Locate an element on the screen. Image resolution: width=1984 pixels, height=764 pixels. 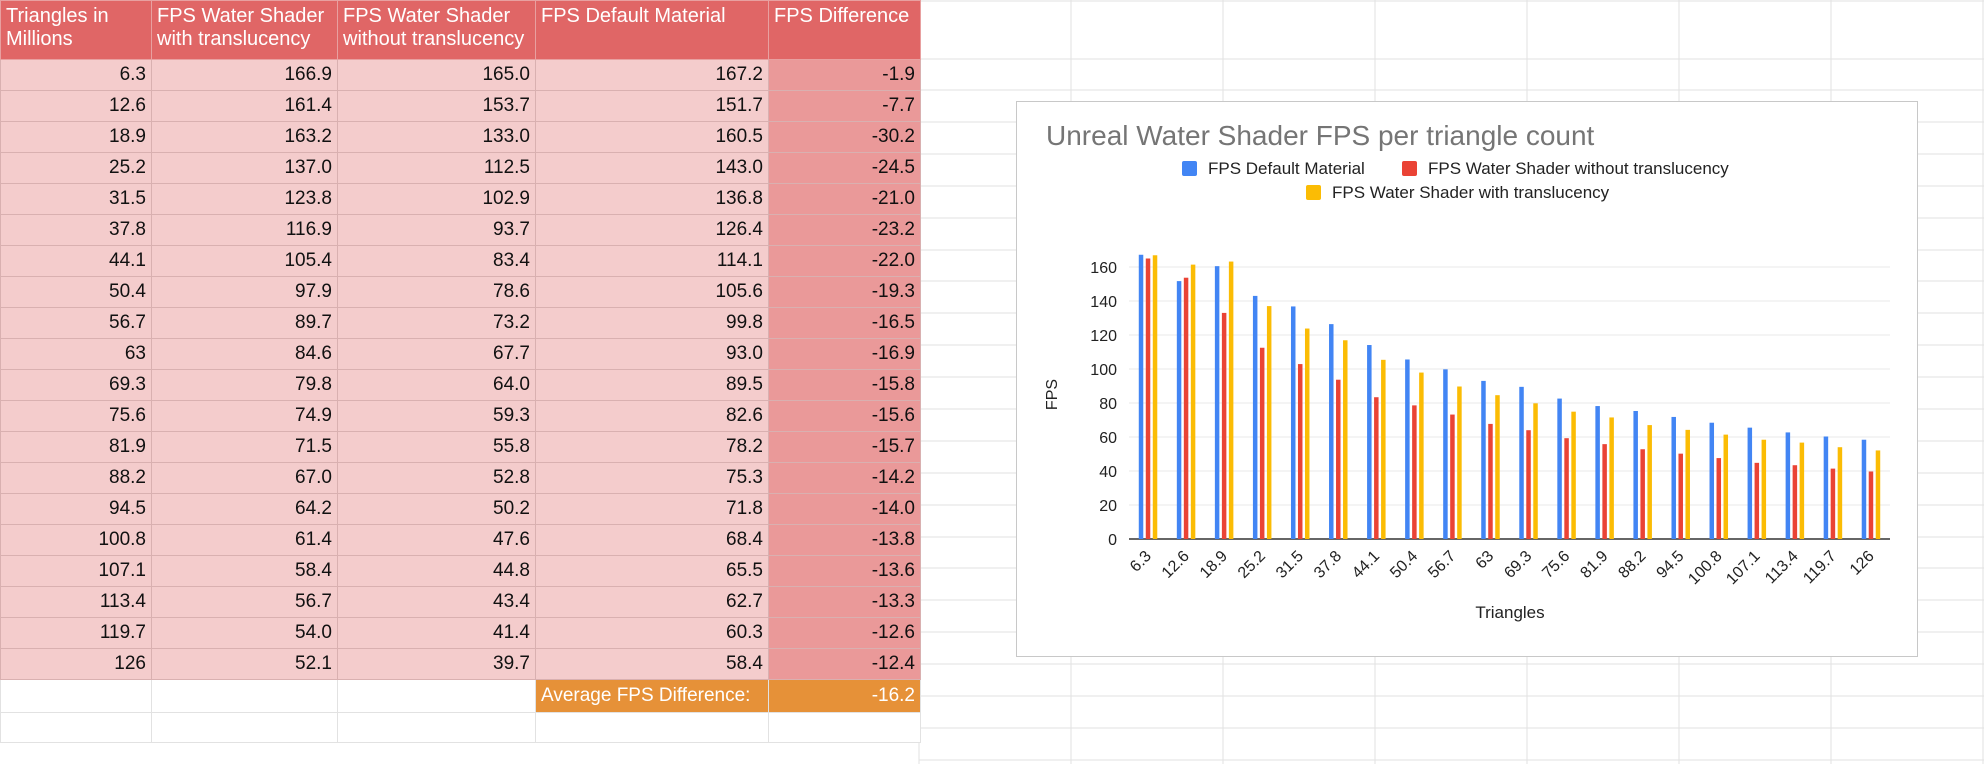
triangles-cell: 69.3 is located at coordinates (76, 385).